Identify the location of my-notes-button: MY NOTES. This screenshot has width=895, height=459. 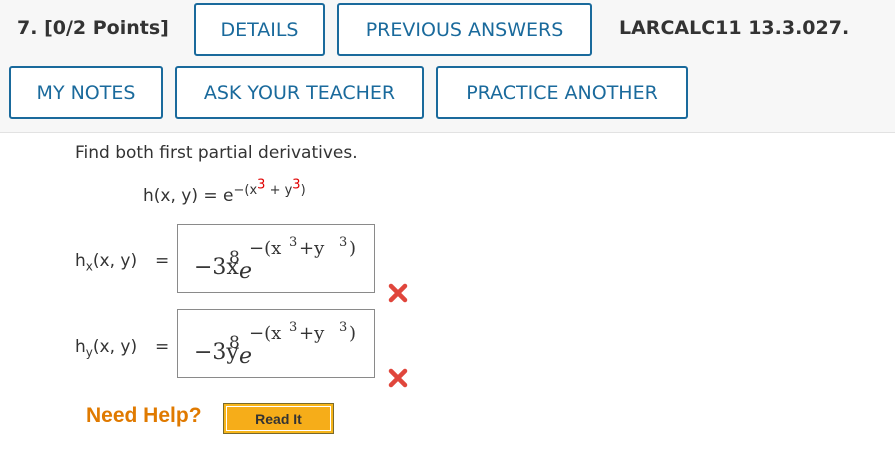
(86, 92).